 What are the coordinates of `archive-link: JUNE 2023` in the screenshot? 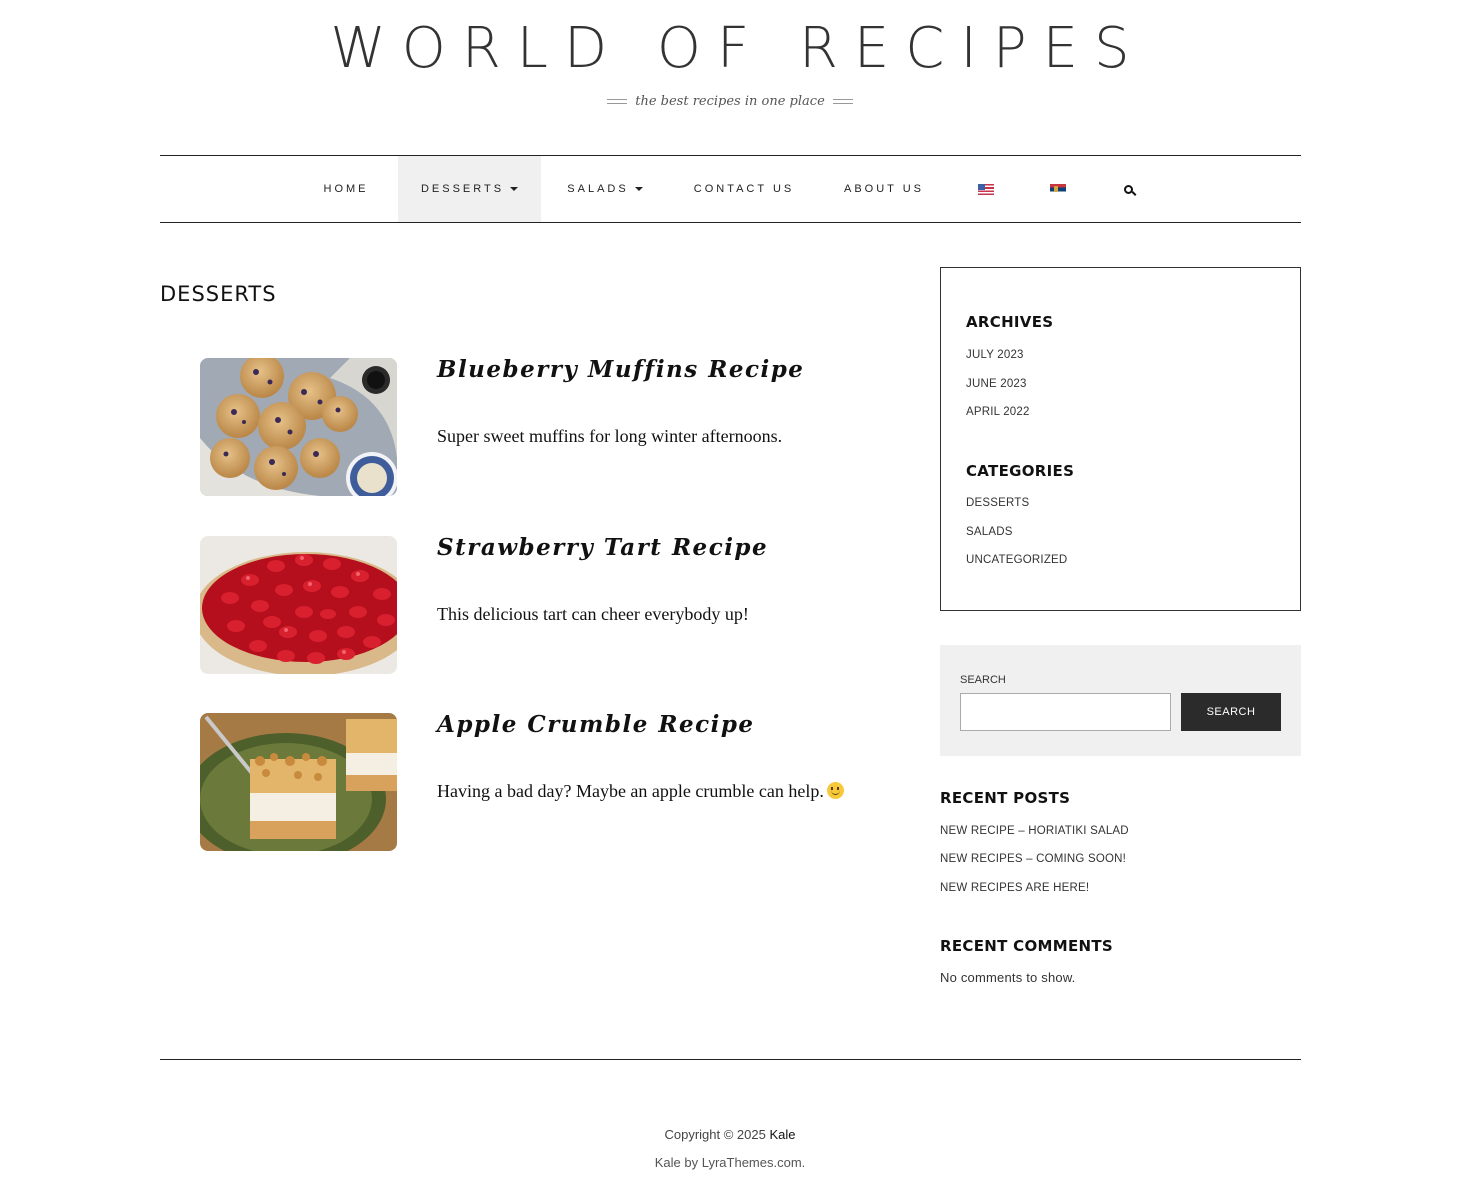 It's located at (996, 384).